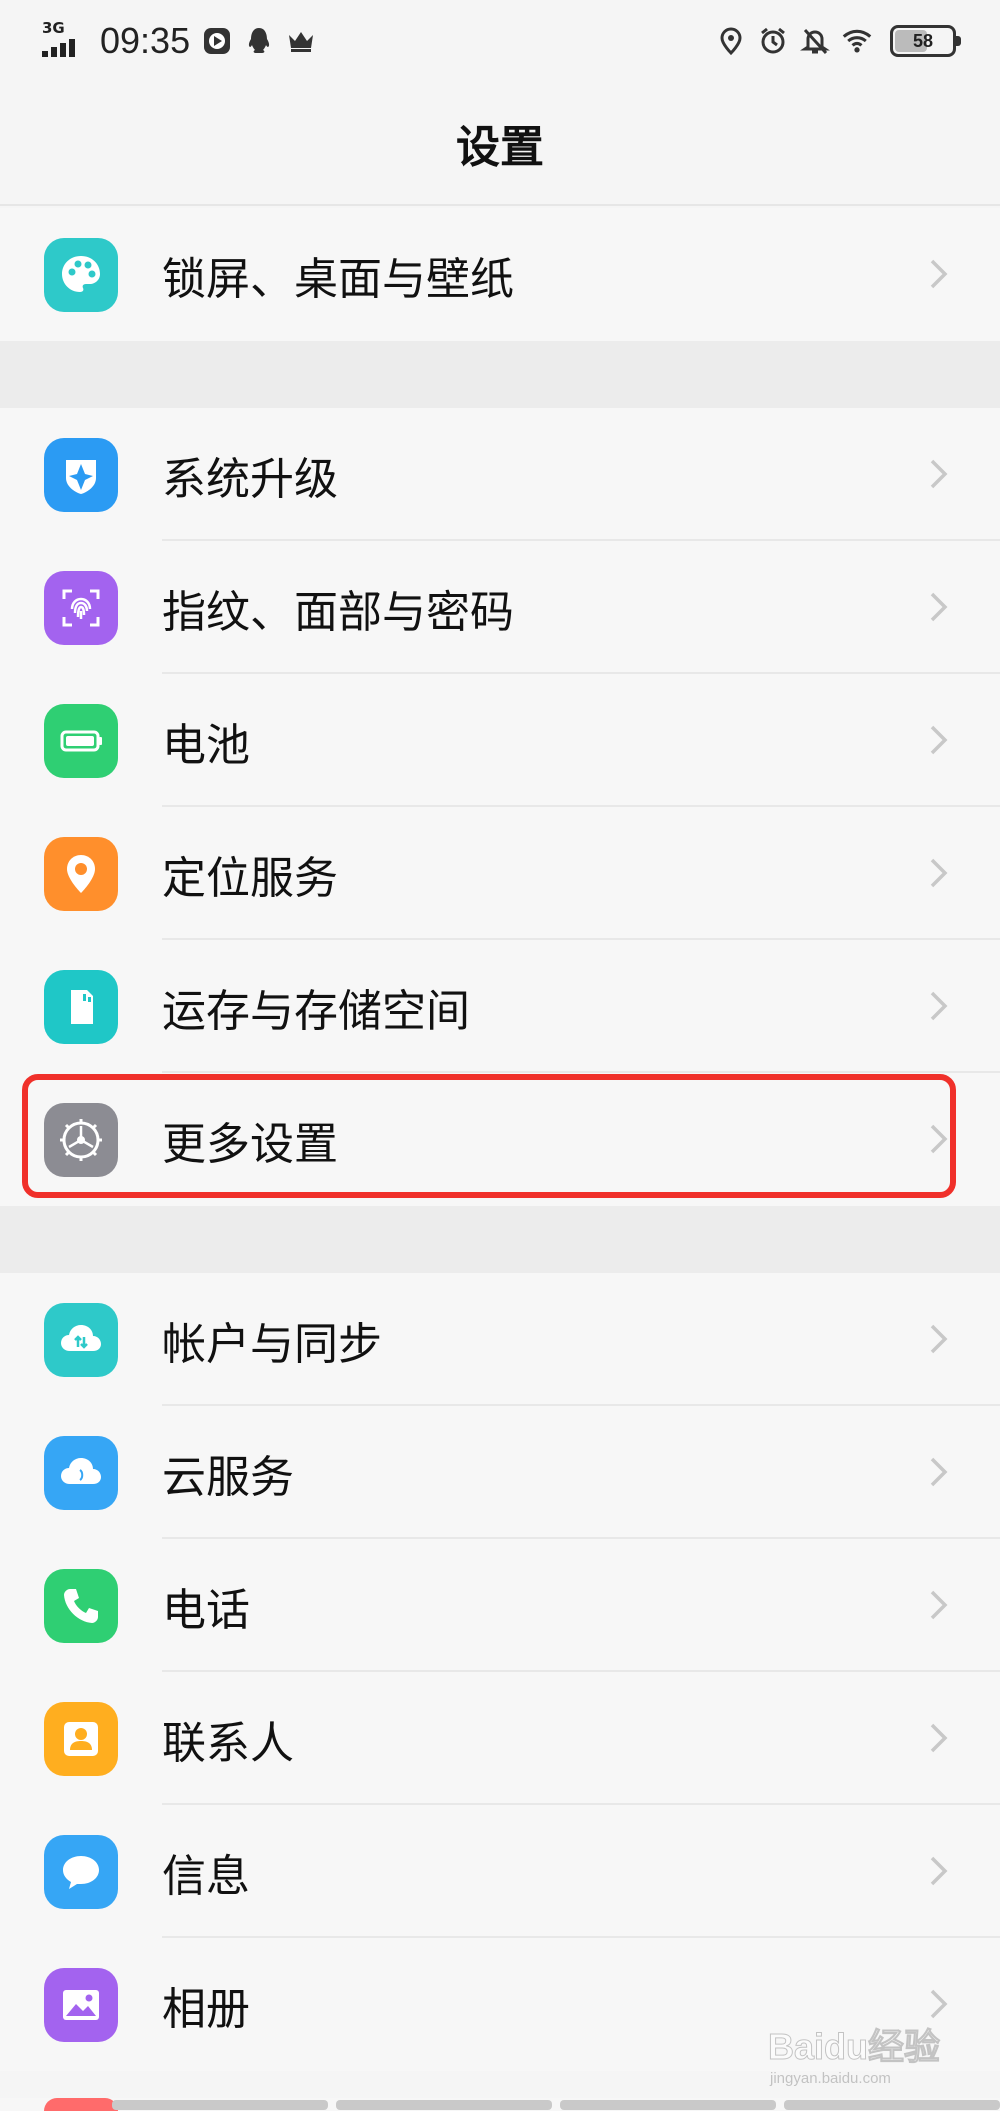 The width and height of the screenshot is (1000, 2111). I want to click on wifi-icon, so click(857, 41).